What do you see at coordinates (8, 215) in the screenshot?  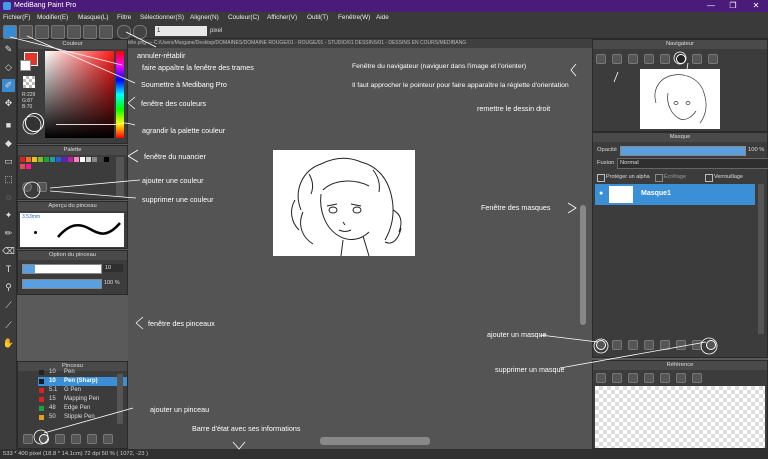 I see `magic-wand-icon: ✦` at bounding box center [8, 215].